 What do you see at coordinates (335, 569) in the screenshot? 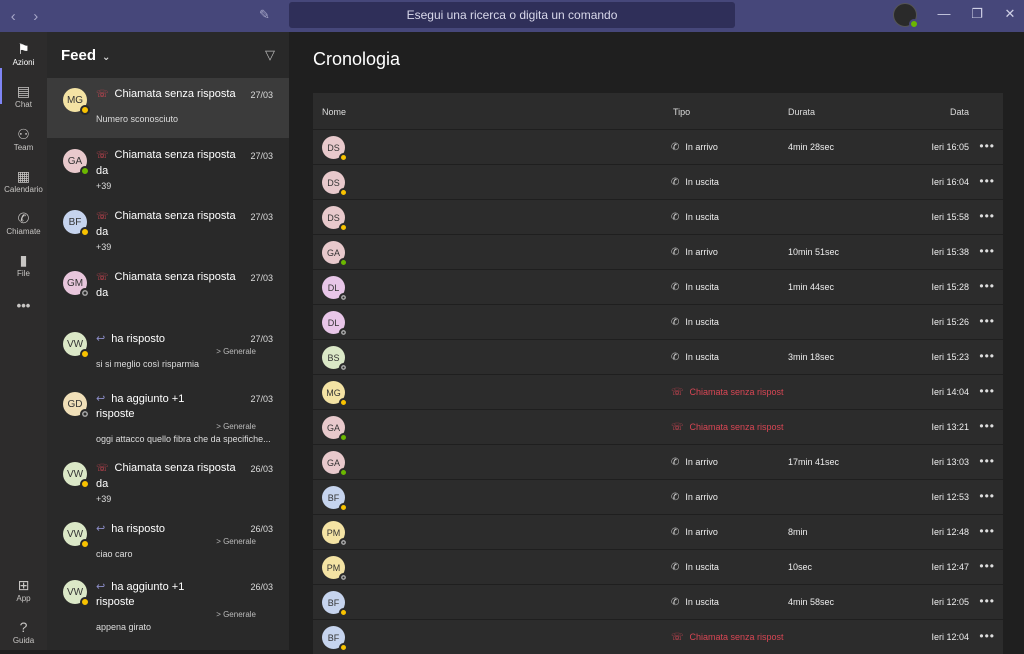
I see `avatar: PM` at bounding box center [335, 569].